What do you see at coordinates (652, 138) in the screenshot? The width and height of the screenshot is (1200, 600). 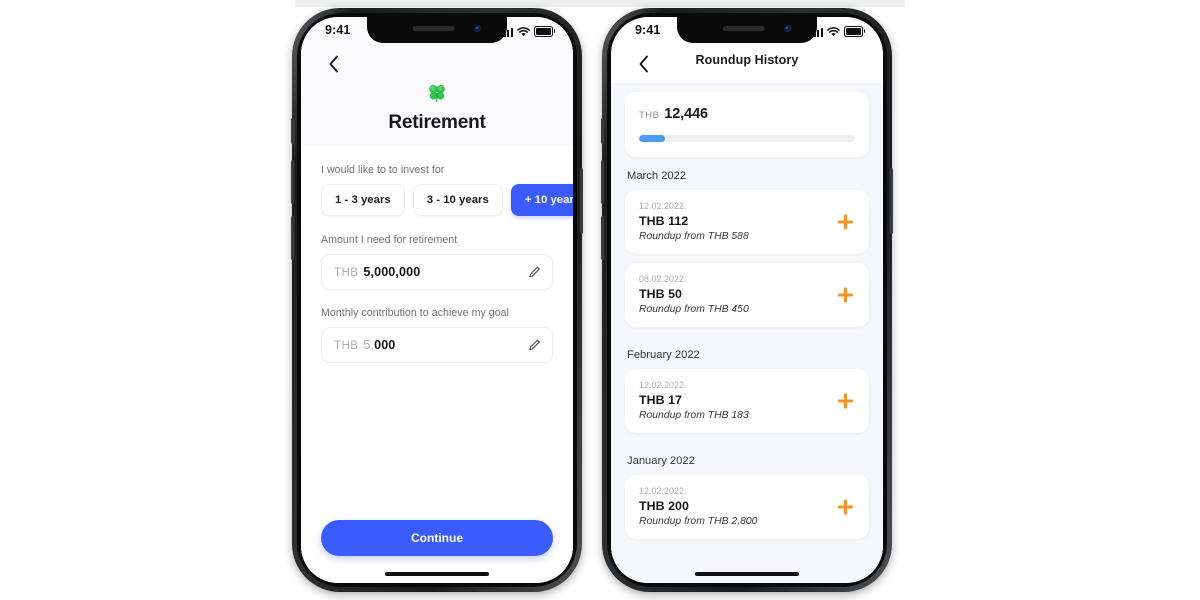 I see `goal-progress-fill` at bounding box center [652, 138].